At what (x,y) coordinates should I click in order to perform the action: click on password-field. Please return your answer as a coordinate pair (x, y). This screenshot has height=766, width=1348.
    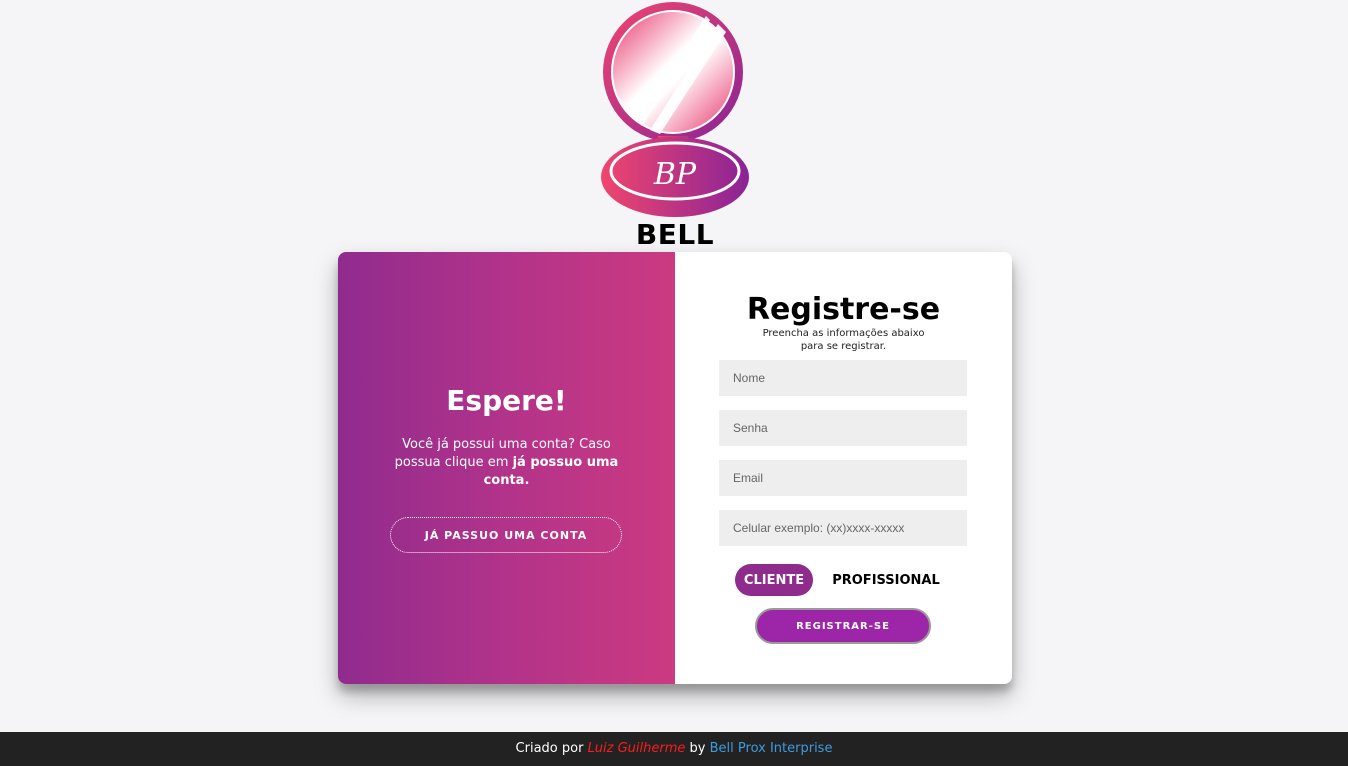
    Looking at the image, I should click on (843, 428).